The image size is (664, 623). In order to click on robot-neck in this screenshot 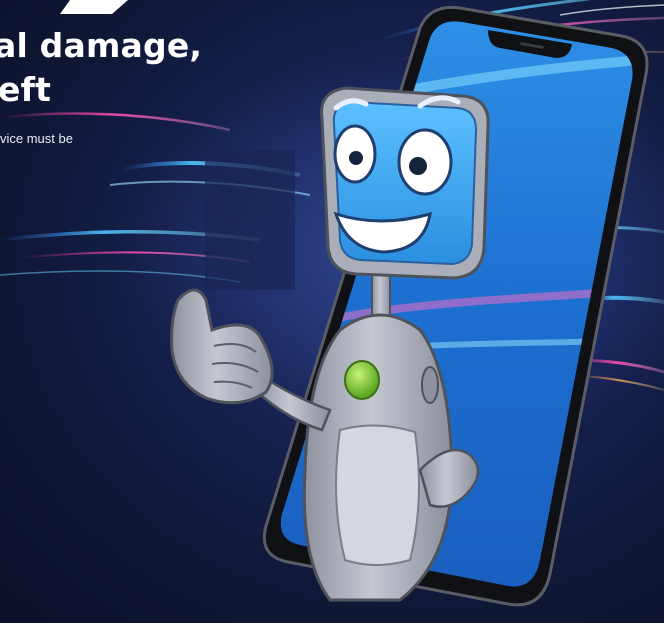, I will do `click(381, 295)`.